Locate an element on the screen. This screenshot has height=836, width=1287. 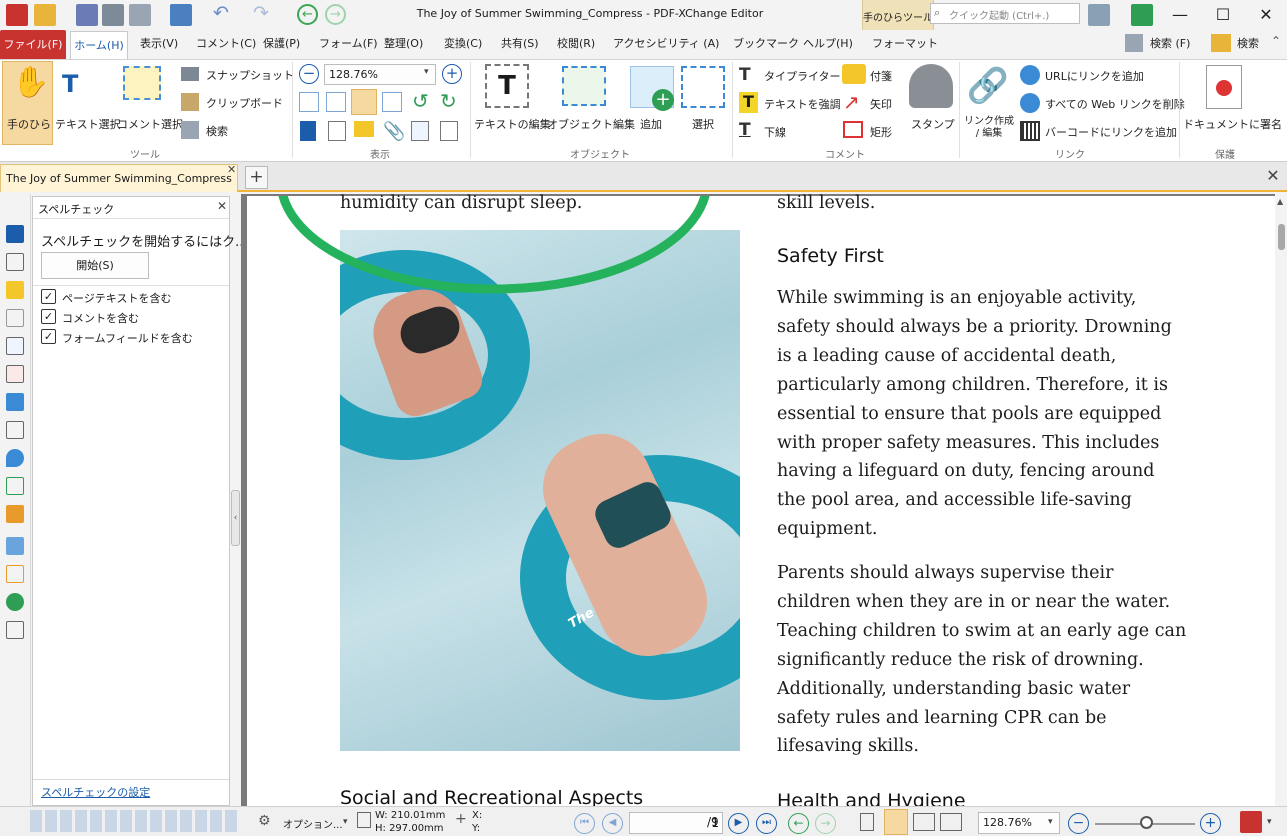
rotate-right-icon: ↻ is located at coordinates (448, 101).